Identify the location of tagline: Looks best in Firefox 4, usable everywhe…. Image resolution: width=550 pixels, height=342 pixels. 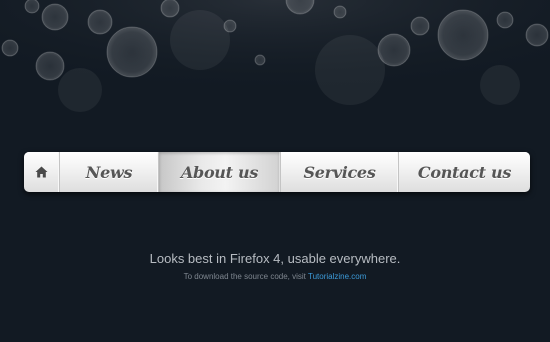
(275, 258).